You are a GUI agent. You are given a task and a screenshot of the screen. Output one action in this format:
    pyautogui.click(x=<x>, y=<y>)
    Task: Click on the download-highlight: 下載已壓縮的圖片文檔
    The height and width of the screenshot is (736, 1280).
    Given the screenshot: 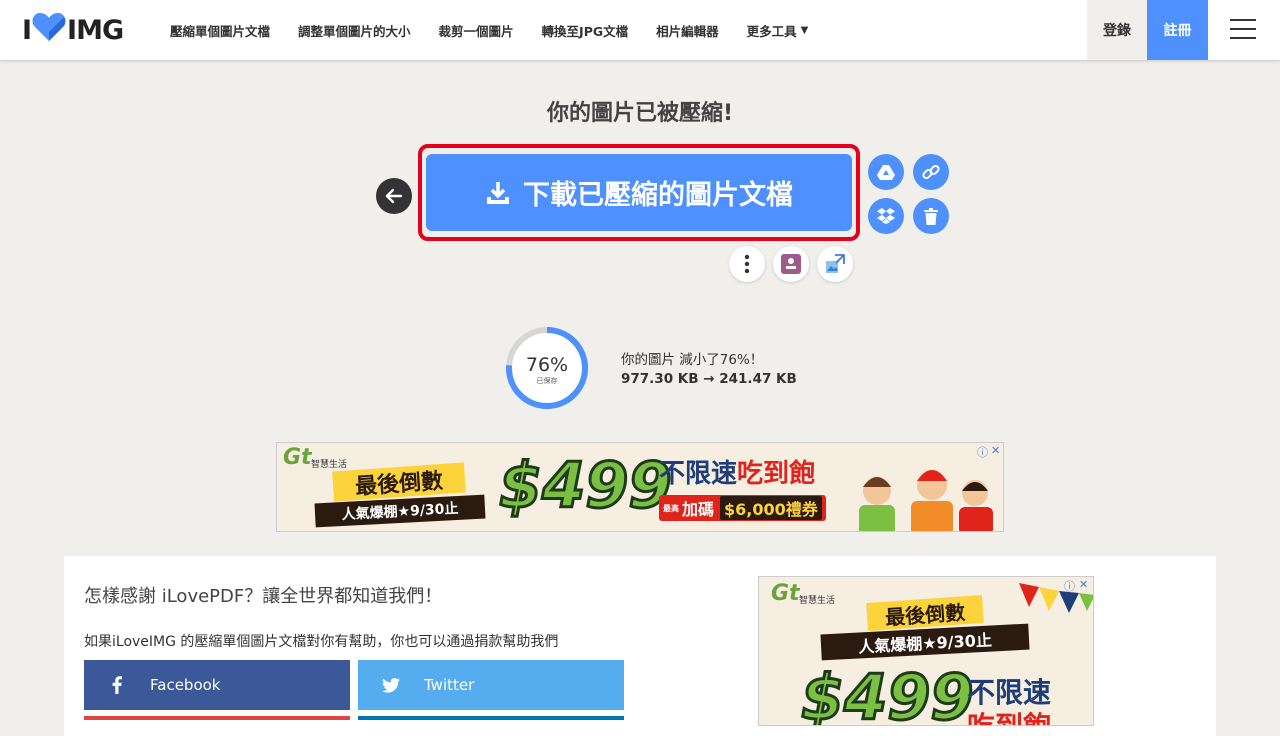 What is the action you would take?
    pyautogui.click(x=639, y=192)
    